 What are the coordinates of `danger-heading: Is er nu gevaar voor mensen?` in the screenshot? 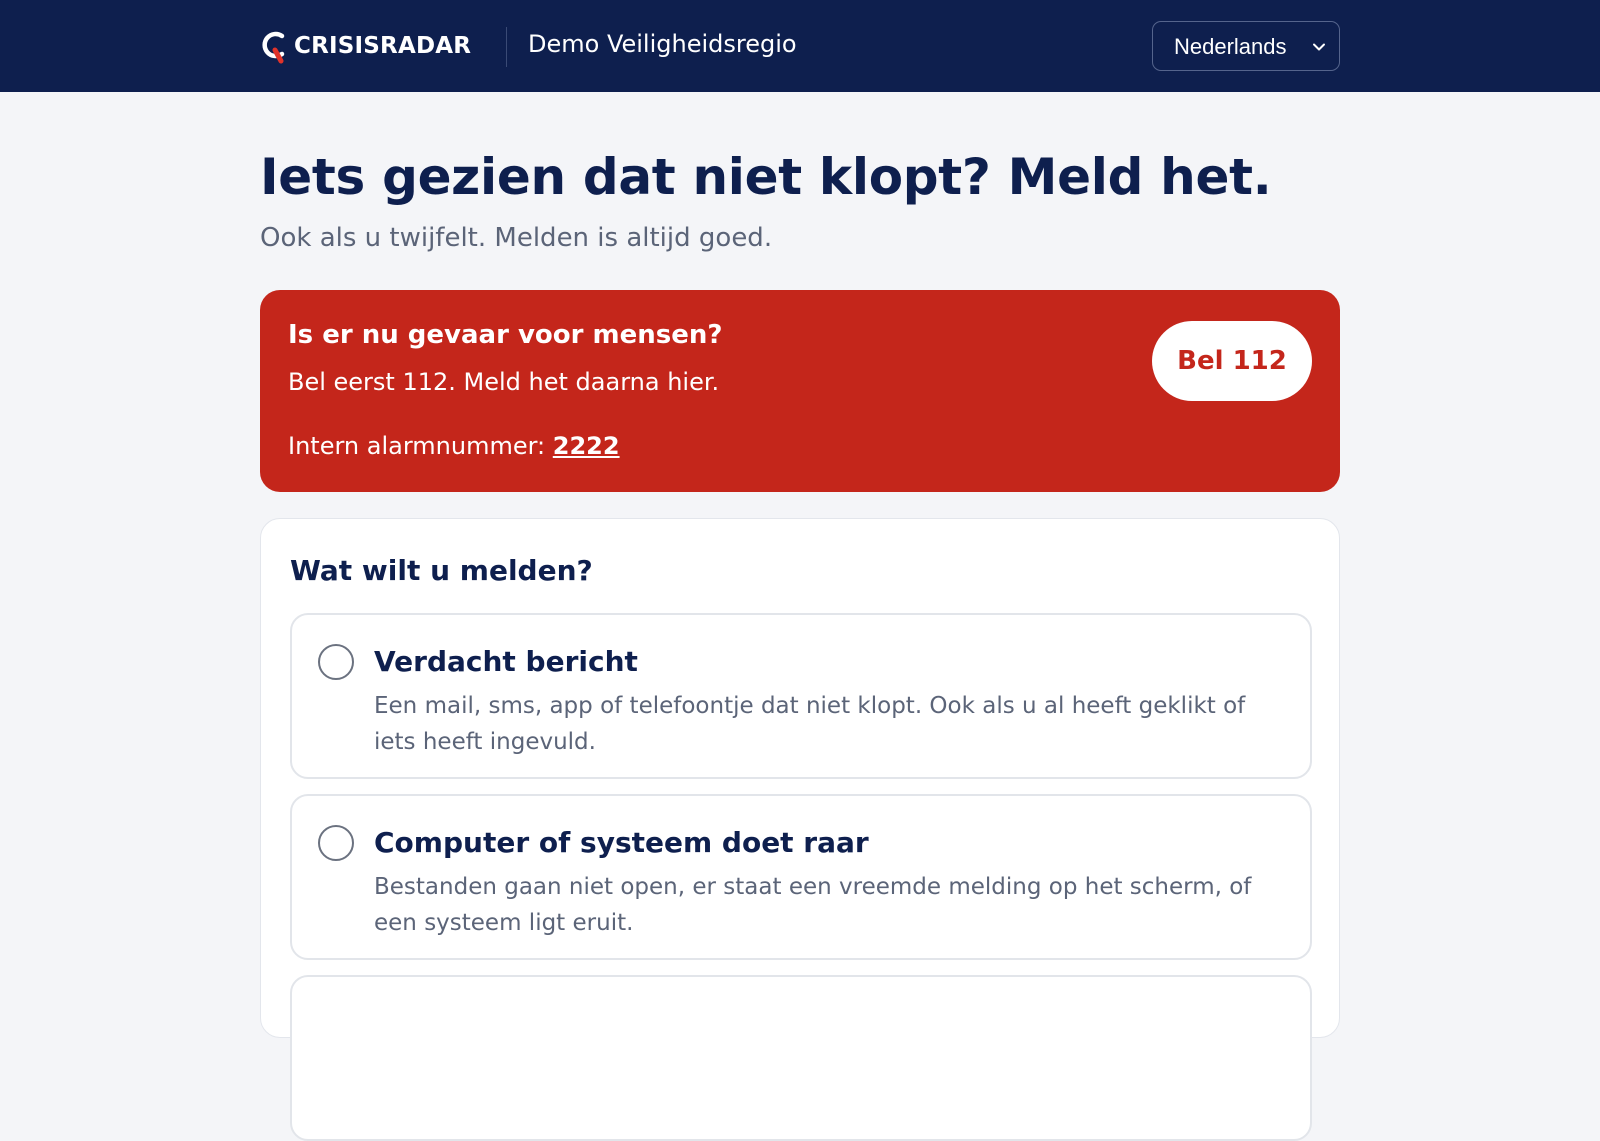 It's located at (505, 335).